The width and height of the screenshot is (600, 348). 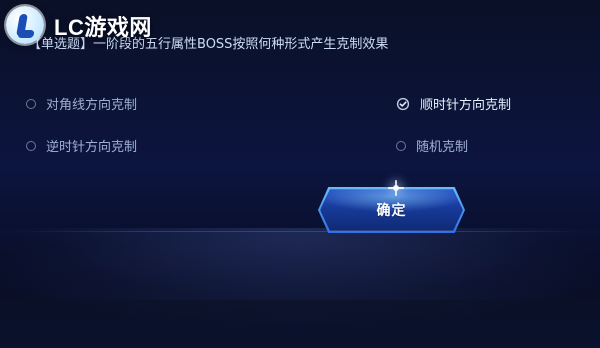 I want to click on confirm-button-wrap: 确定, so click(x=391, y=206).